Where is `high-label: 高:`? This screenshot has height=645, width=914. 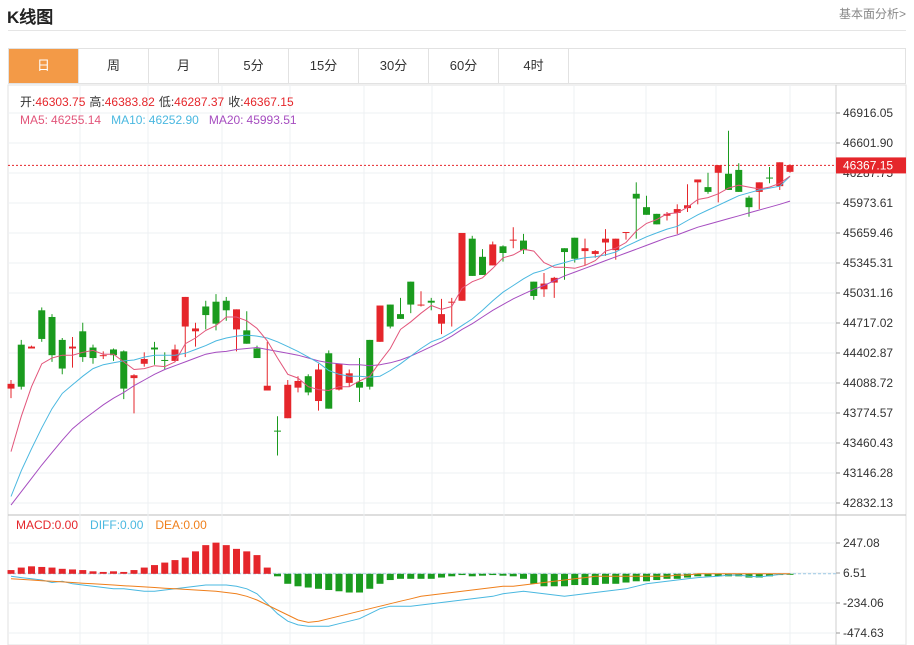 high-label: 高: is located at coordinates (96, 101).